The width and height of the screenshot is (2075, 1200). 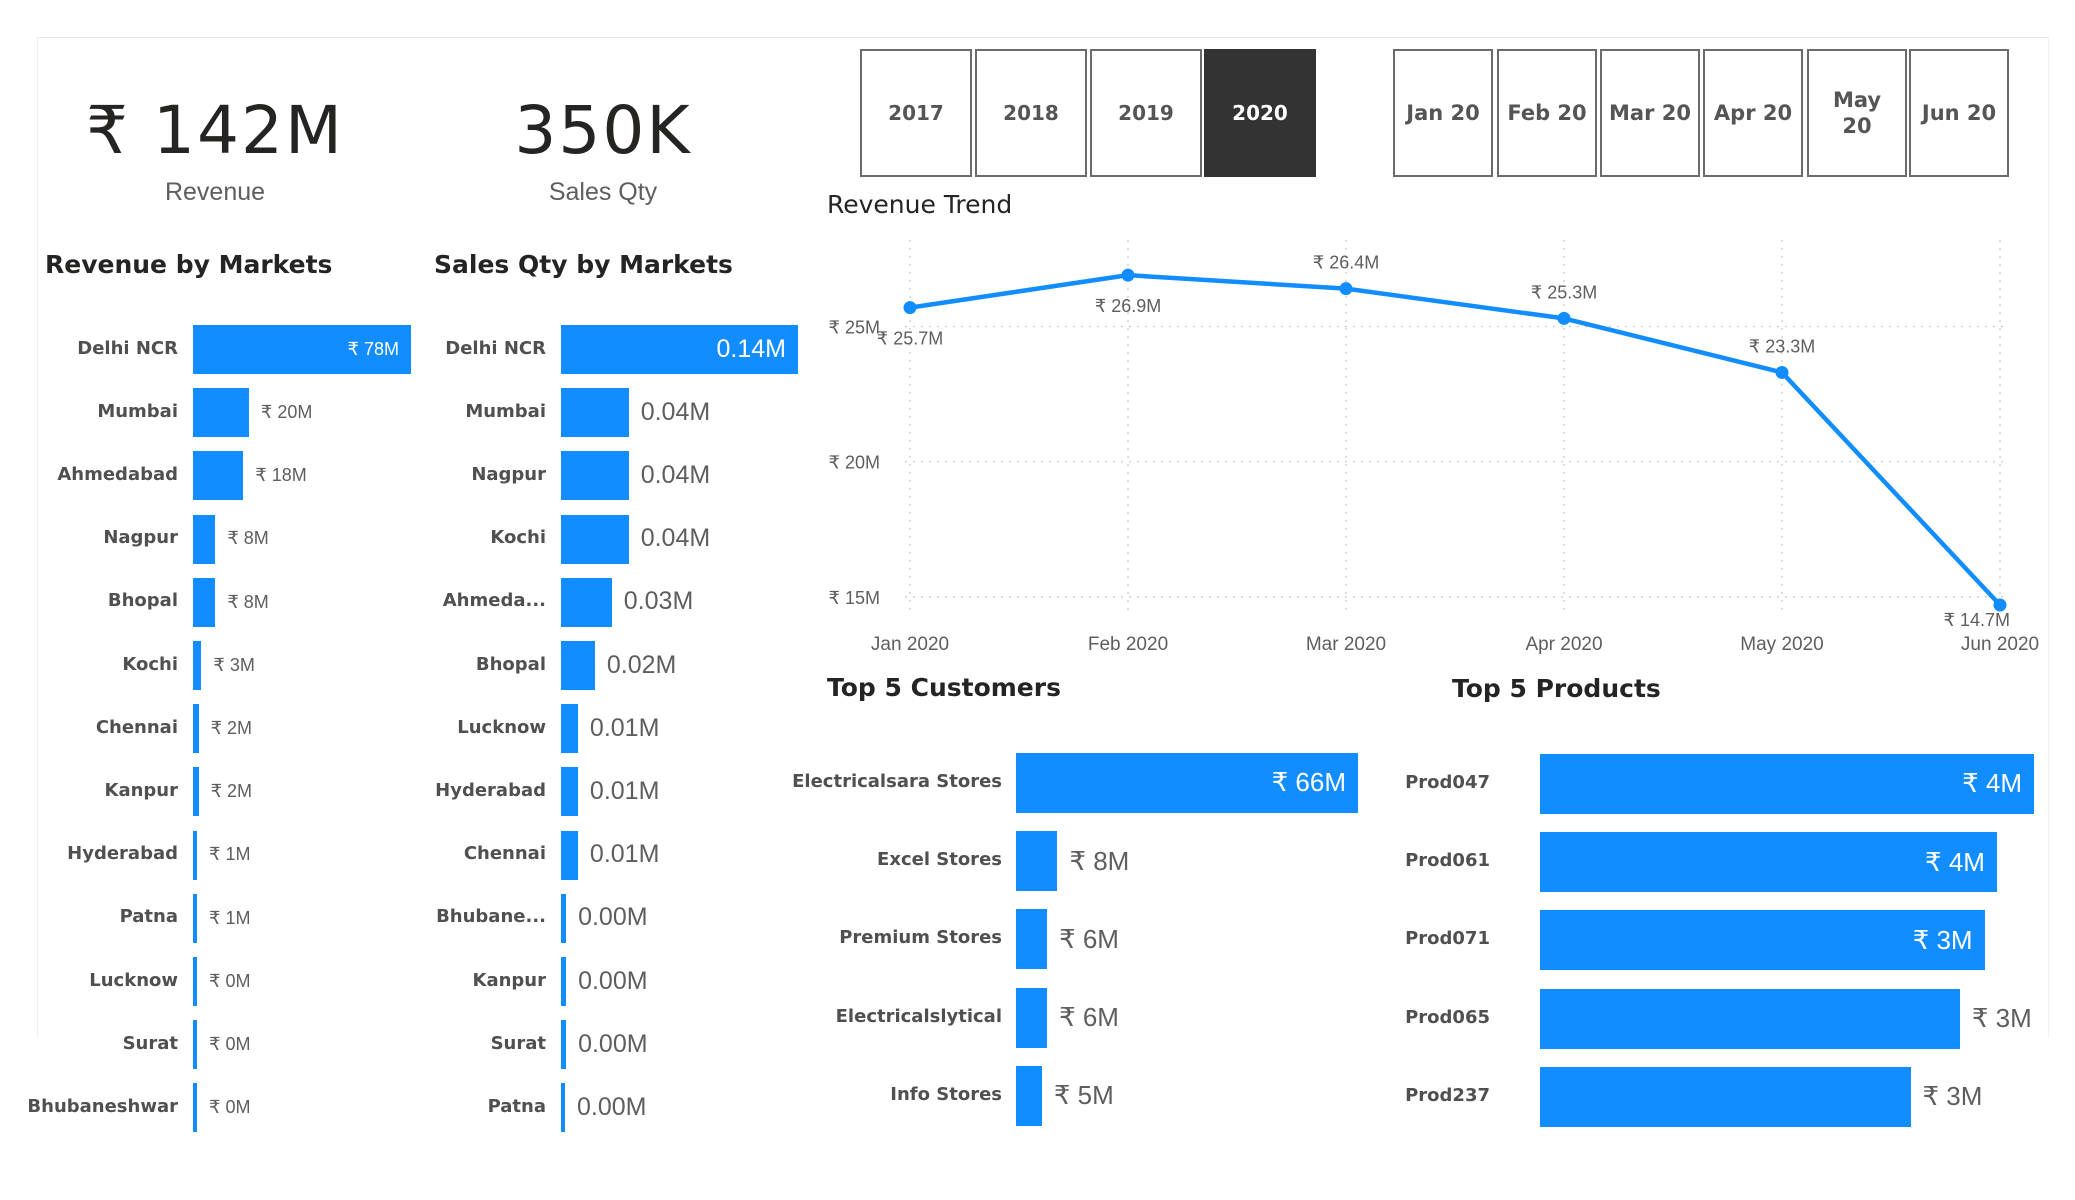 I want to click on point-data-label: ₹ 26.4M, so click(x=1346, y=263).